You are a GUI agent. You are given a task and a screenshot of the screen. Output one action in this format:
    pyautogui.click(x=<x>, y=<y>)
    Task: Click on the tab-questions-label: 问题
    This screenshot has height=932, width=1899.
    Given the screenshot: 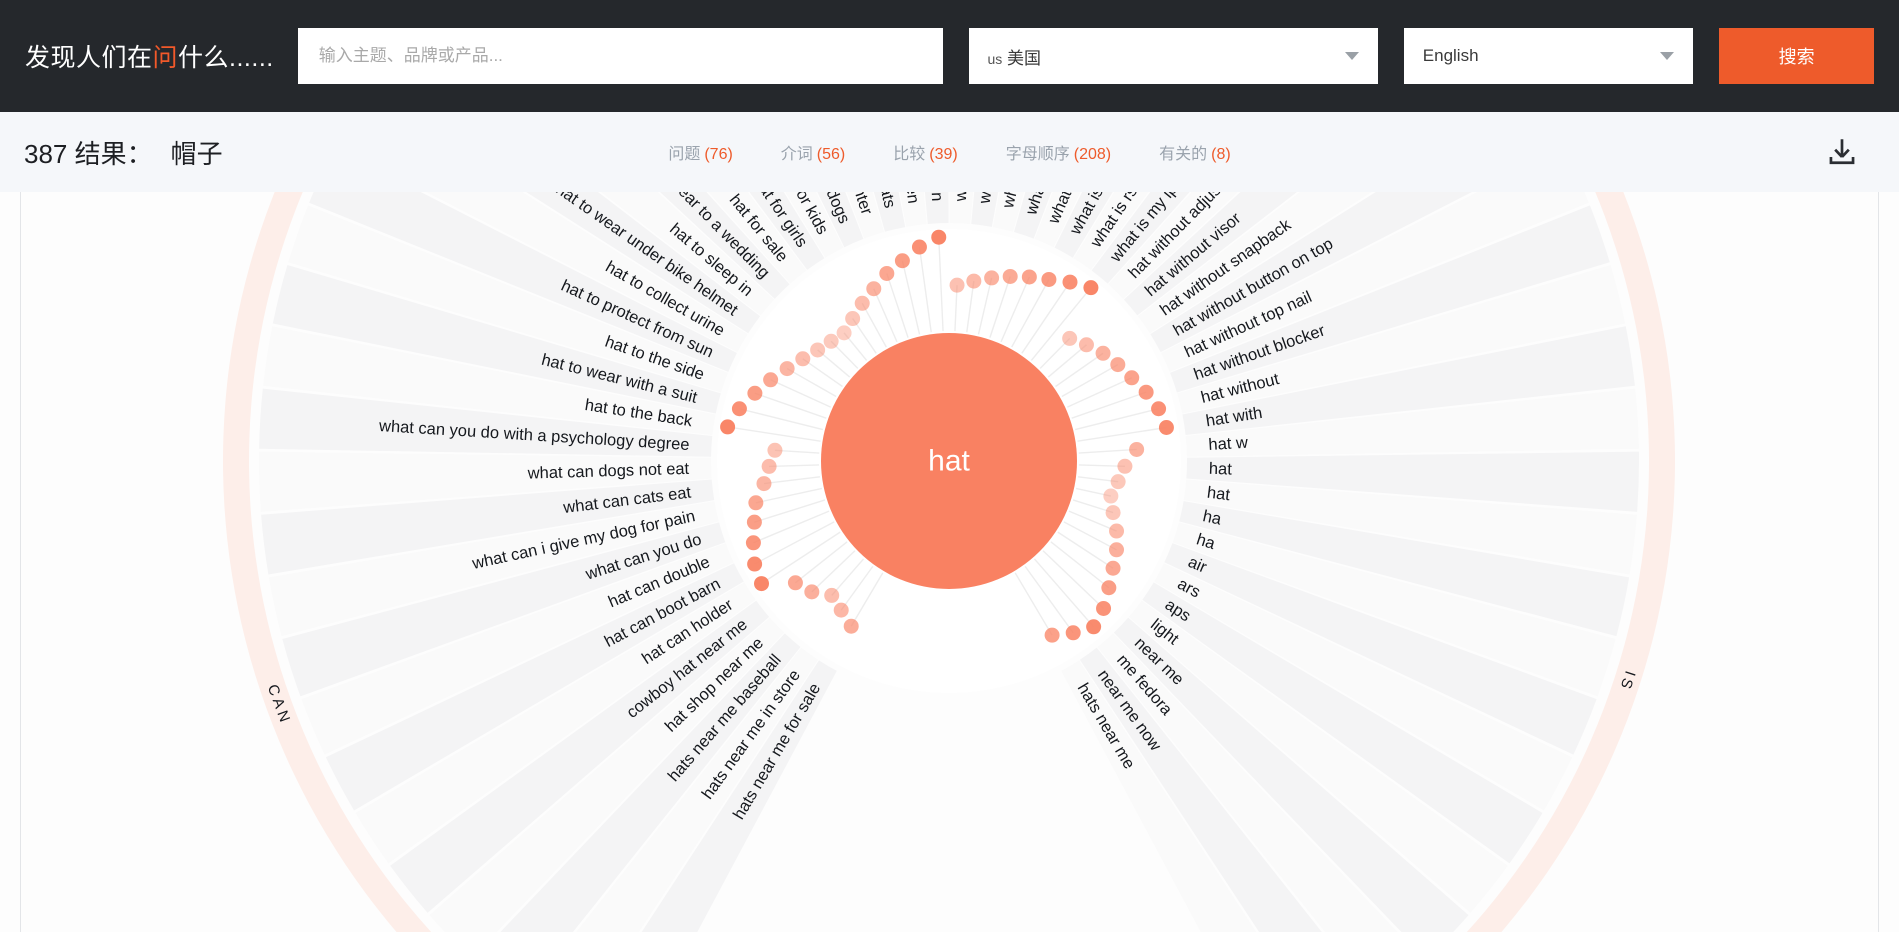 What is the action you would take?
    pyautogui.click(x=684, y=154)
    